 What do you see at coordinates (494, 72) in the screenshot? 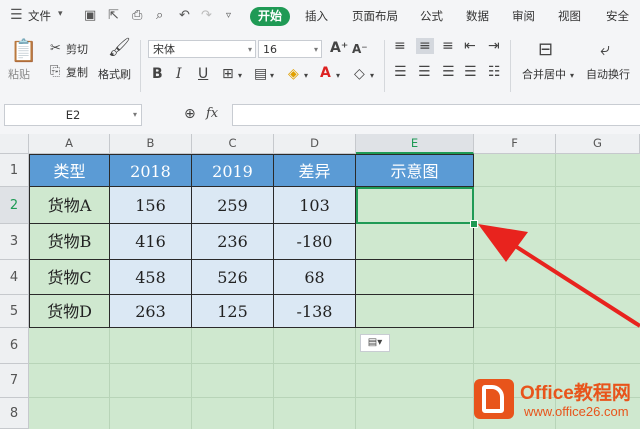
I see `distributed-icon: ☷` at bounding box center [494, 72].